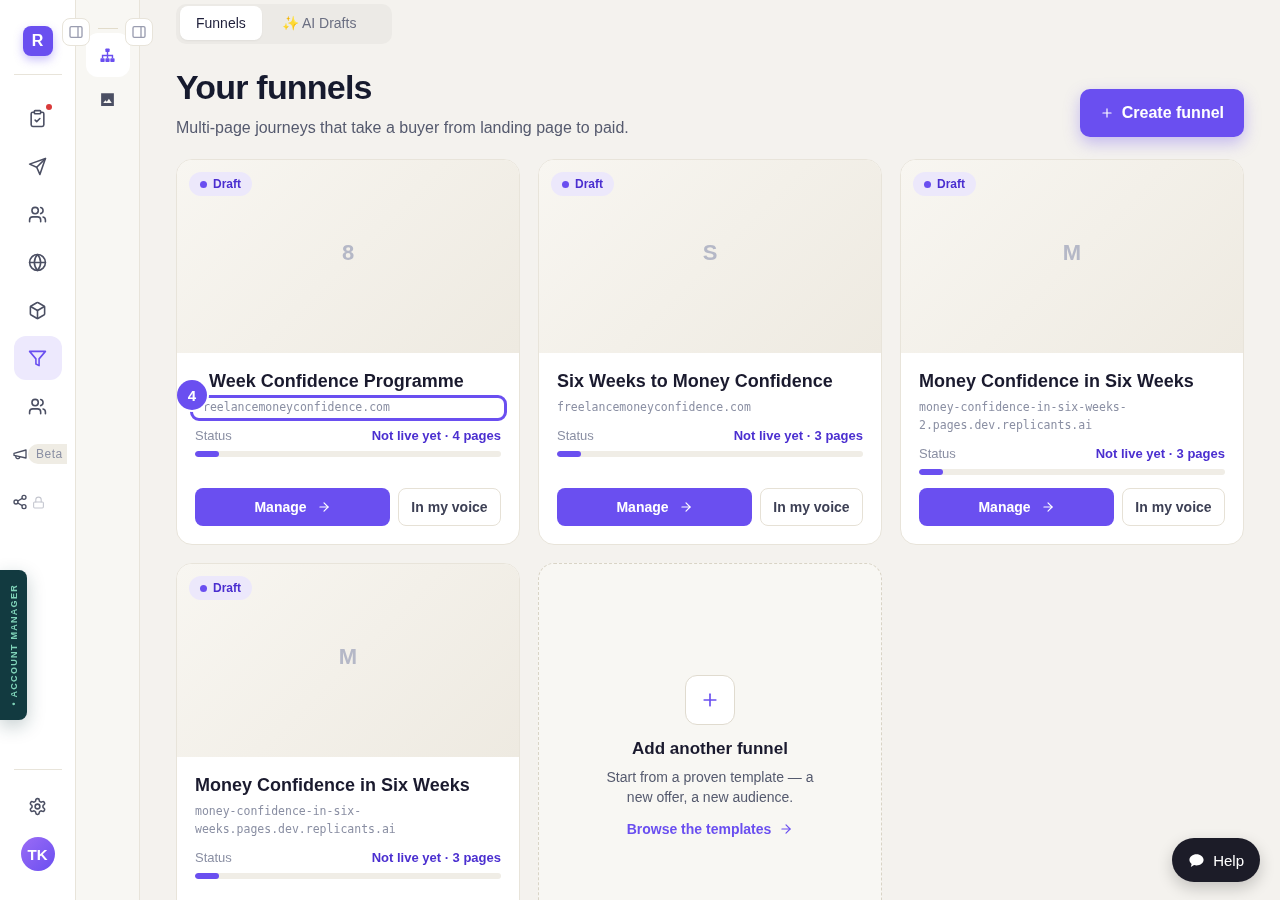  What do you see at coordinates (107, 99) in the screenshot?
I see `image-icon` at bounding box center [107, 99].